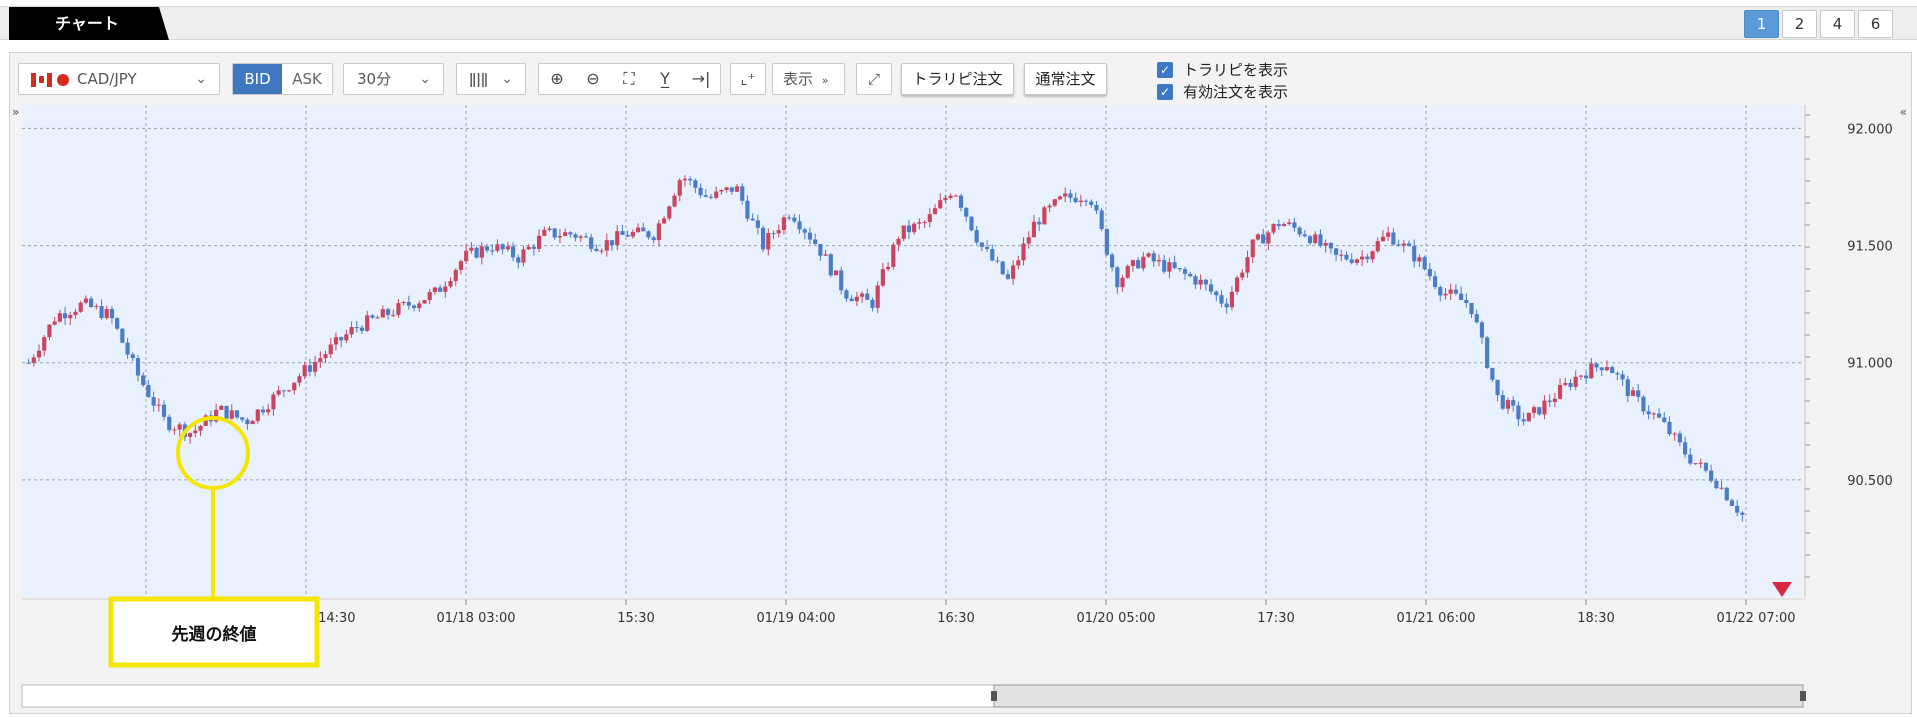  I want to click on range-scrollbar, so click(913, 696).